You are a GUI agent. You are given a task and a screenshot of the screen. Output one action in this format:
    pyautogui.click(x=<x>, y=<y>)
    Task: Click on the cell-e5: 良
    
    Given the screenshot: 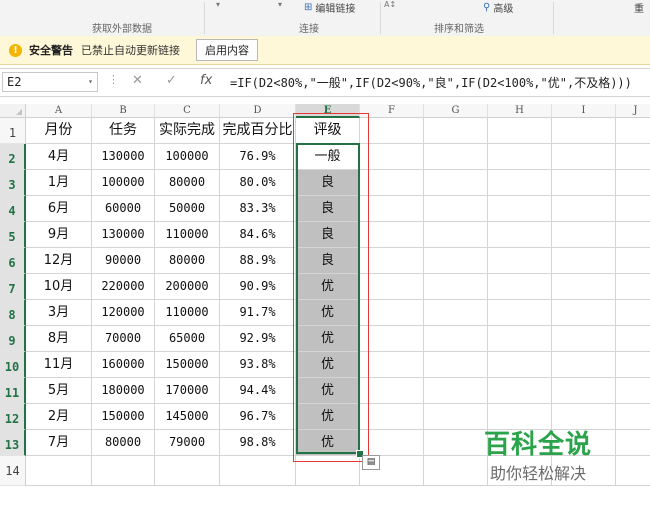 What is the action you would take?
    pyautogui.click(x=328, y=235)
    